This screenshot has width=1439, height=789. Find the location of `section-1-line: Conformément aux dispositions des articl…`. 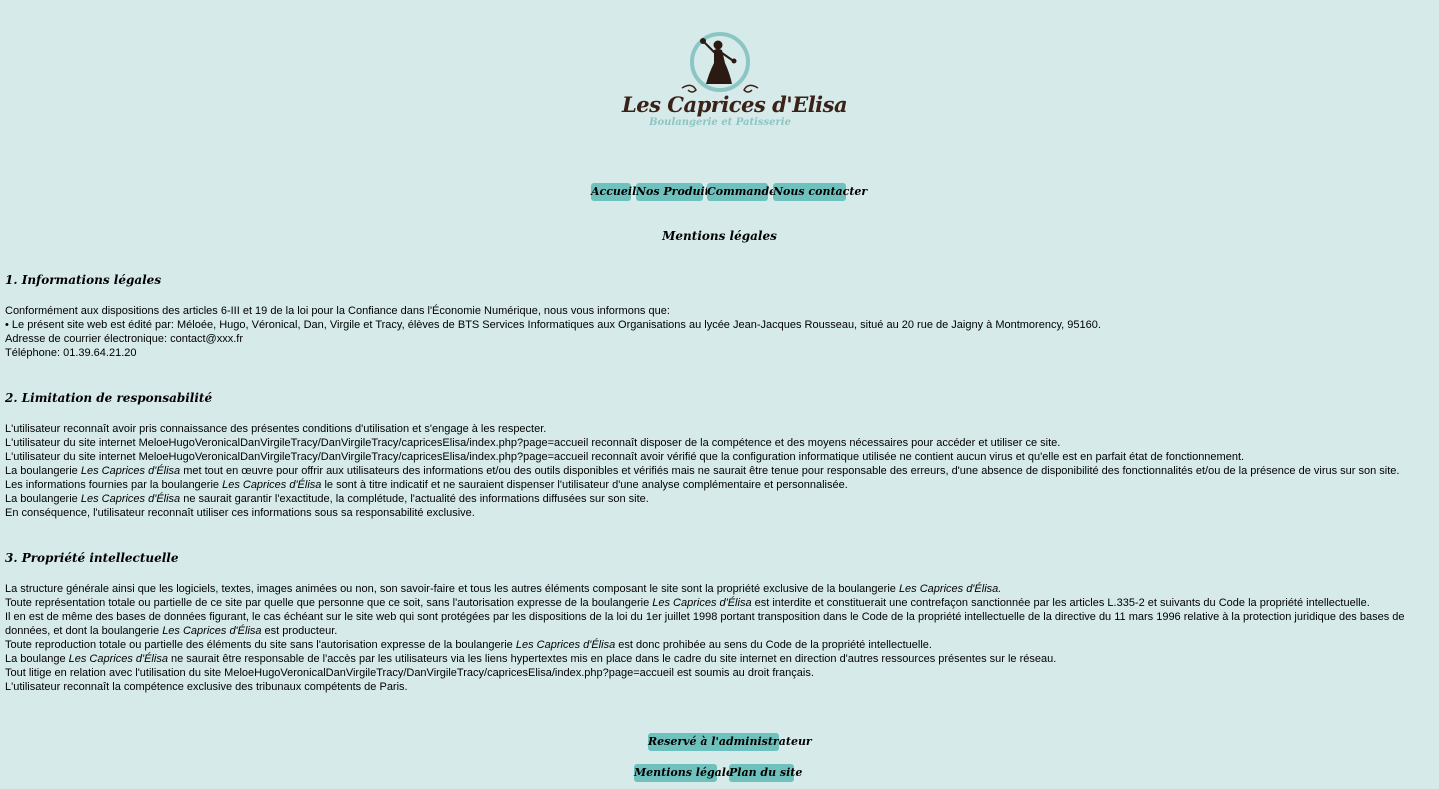

section-1-line: Conformément aux dispositions des articl… is located at coordinates (337, 311).